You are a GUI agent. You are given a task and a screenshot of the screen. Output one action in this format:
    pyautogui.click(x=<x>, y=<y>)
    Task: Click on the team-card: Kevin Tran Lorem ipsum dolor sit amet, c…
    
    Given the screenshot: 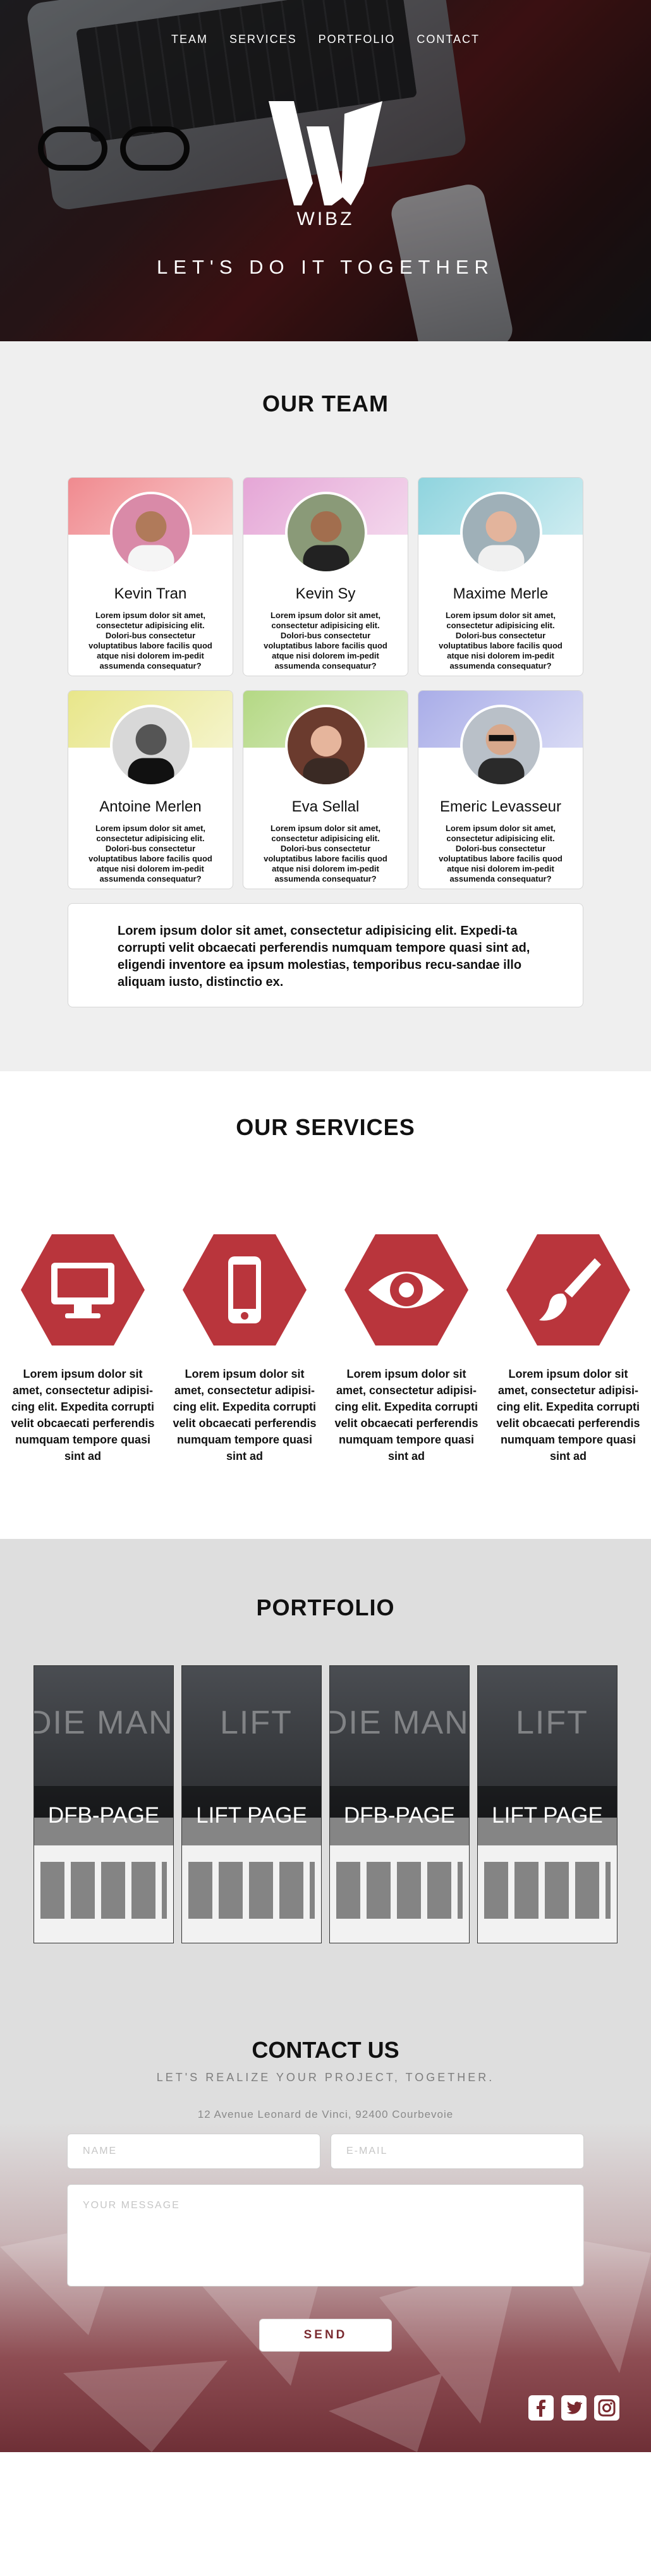 What is the action you would take?
    pyautogui.click(x=150, y=576)
    